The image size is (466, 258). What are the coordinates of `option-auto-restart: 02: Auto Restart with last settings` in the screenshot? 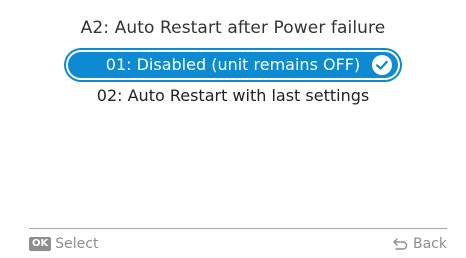 It's located at (233, 96).